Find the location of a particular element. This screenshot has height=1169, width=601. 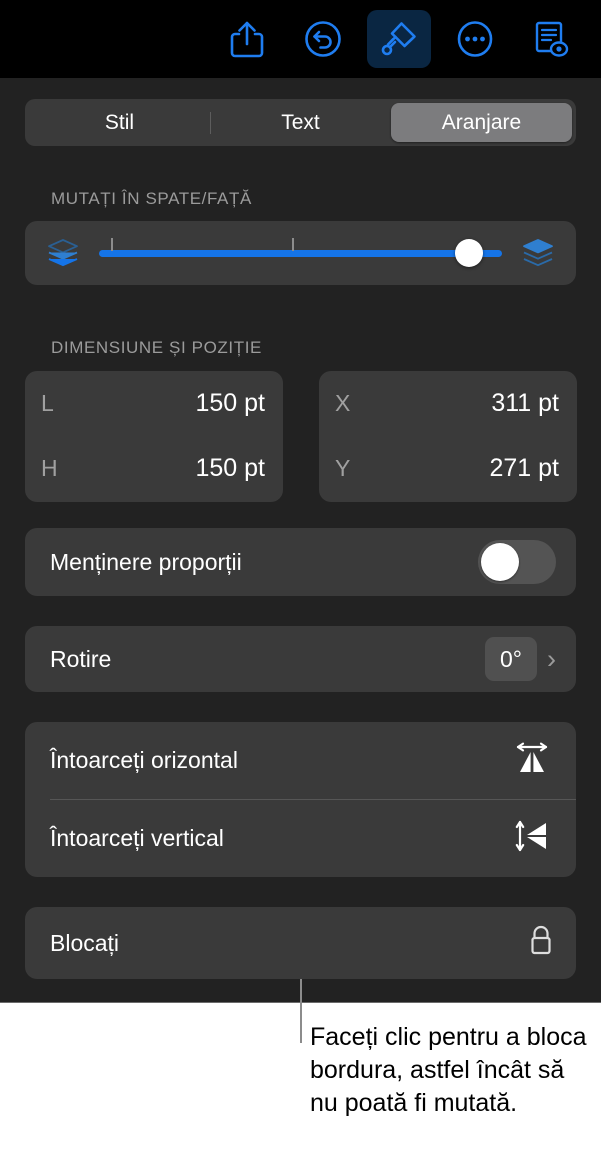

rotation-label: Rotire is located at coordinates (81, 658).